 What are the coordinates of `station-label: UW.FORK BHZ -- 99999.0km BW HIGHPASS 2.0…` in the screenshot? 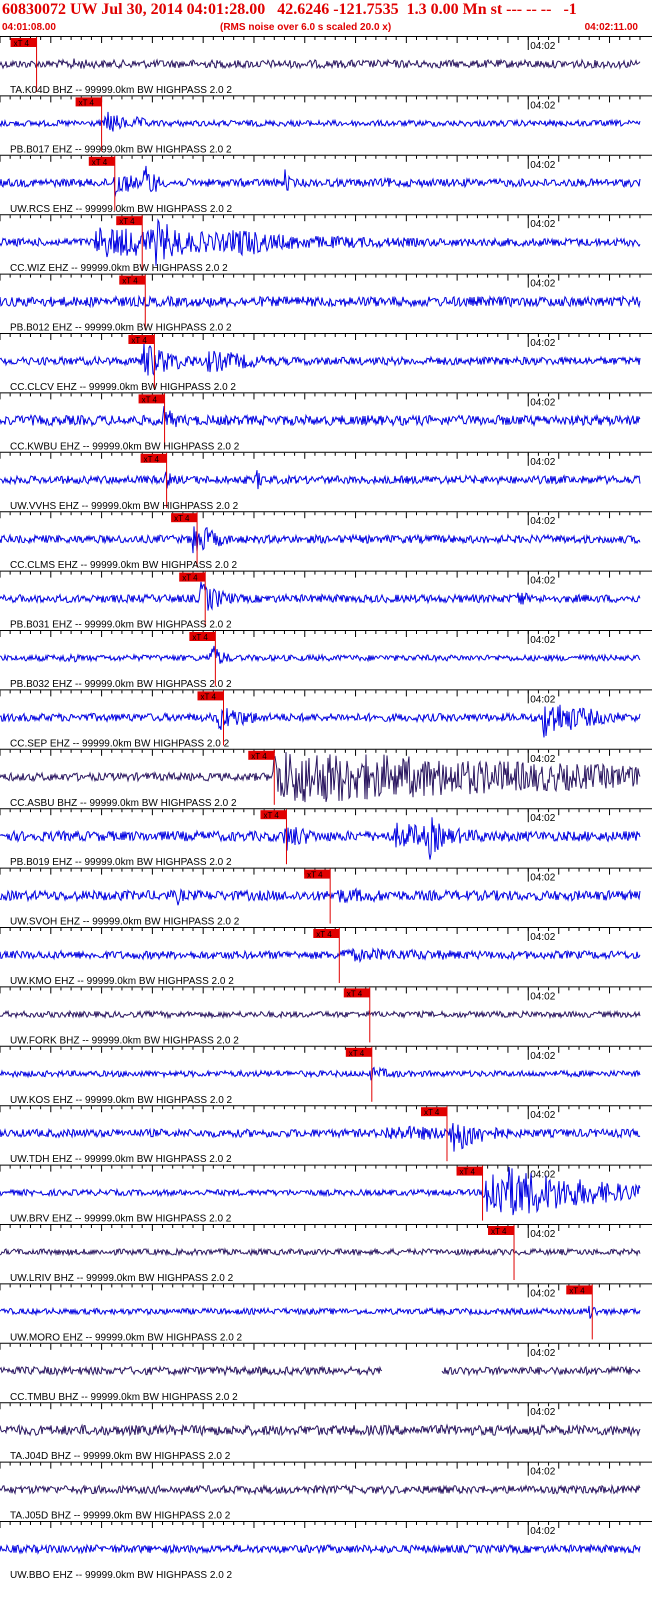 It's located at (124, 1040).